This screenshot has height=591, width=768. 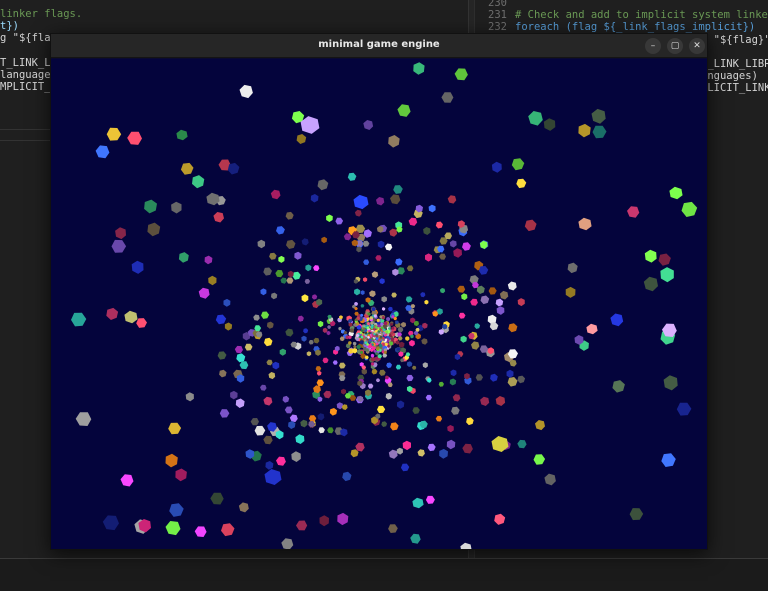 I want to click on window-title: minimal game engine, so click(x=379, y=44).